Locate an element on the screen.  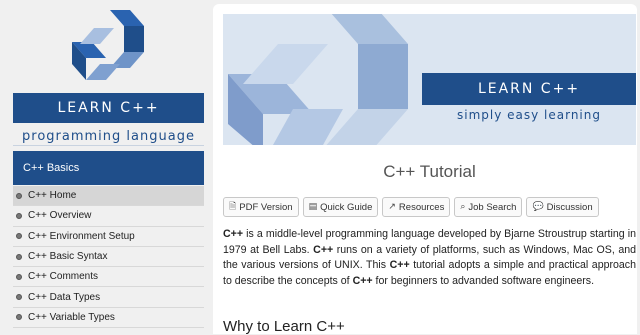
sidebar-item-label: C++ Comments is located at coordinates (63, 277).